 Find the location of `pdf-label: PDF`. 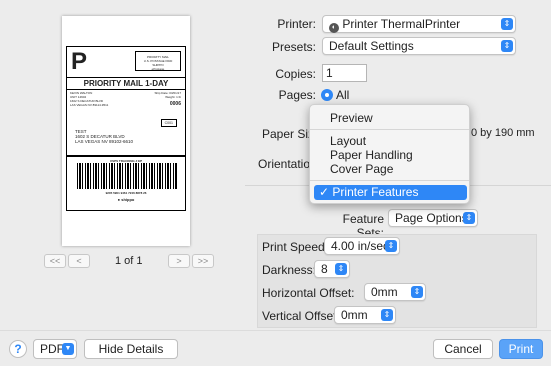

pdf-label: PDF is located at coordinates (52, 349).